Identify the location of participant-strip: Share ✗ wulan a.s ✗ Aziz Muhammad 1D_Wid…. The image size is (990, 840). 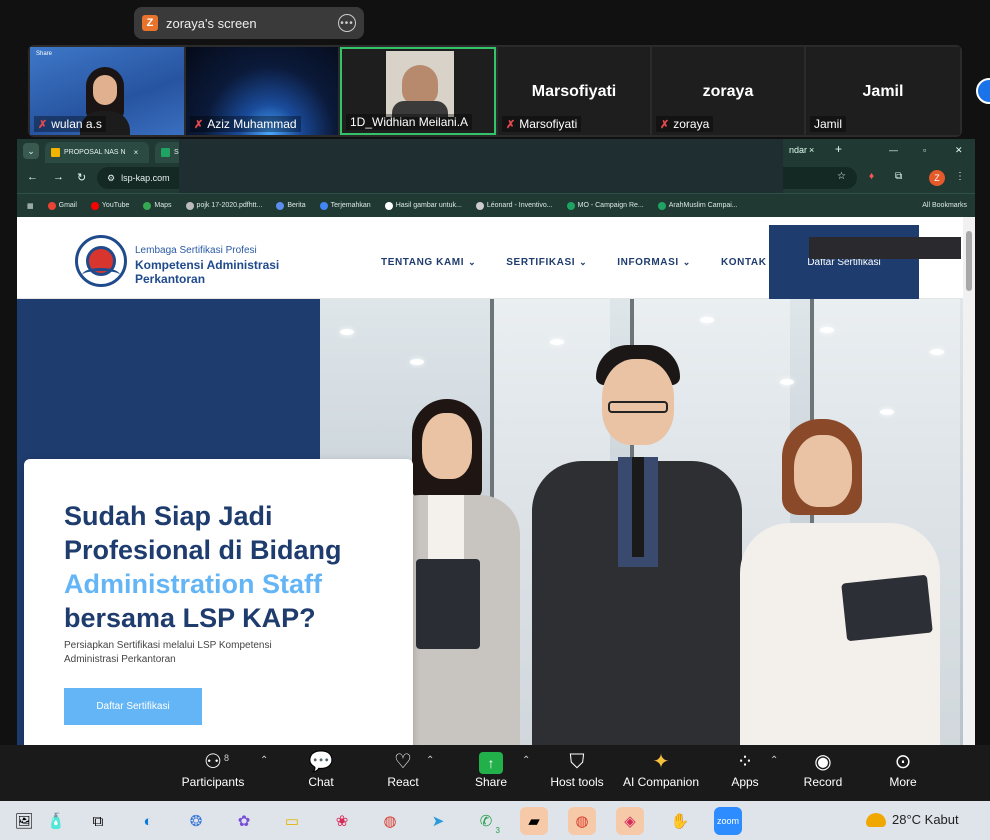
(495, 91).